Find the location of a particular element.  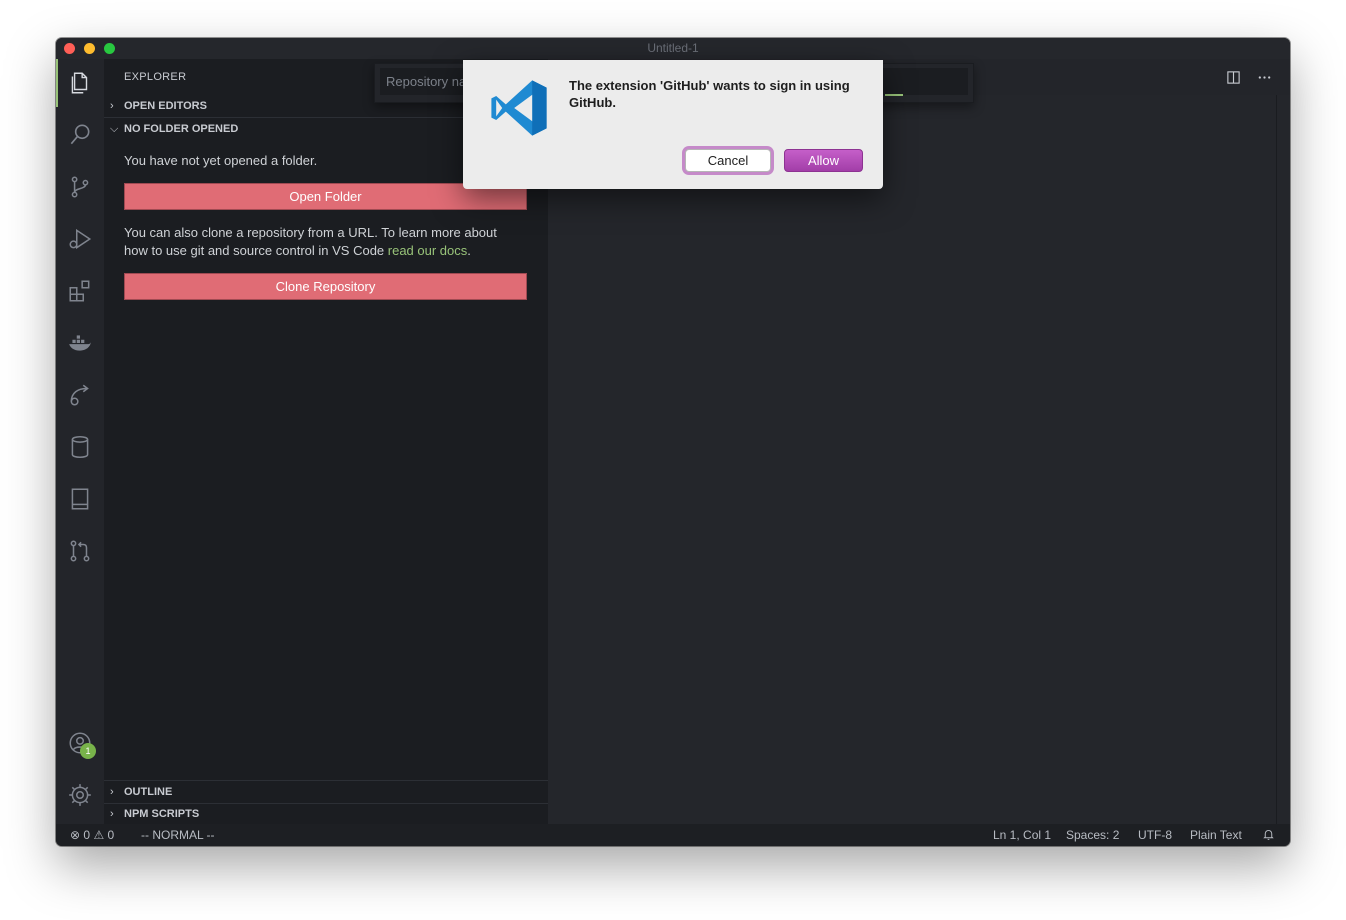

vim-mode: -- NORMAL -- is located at coordinates (178, 835).